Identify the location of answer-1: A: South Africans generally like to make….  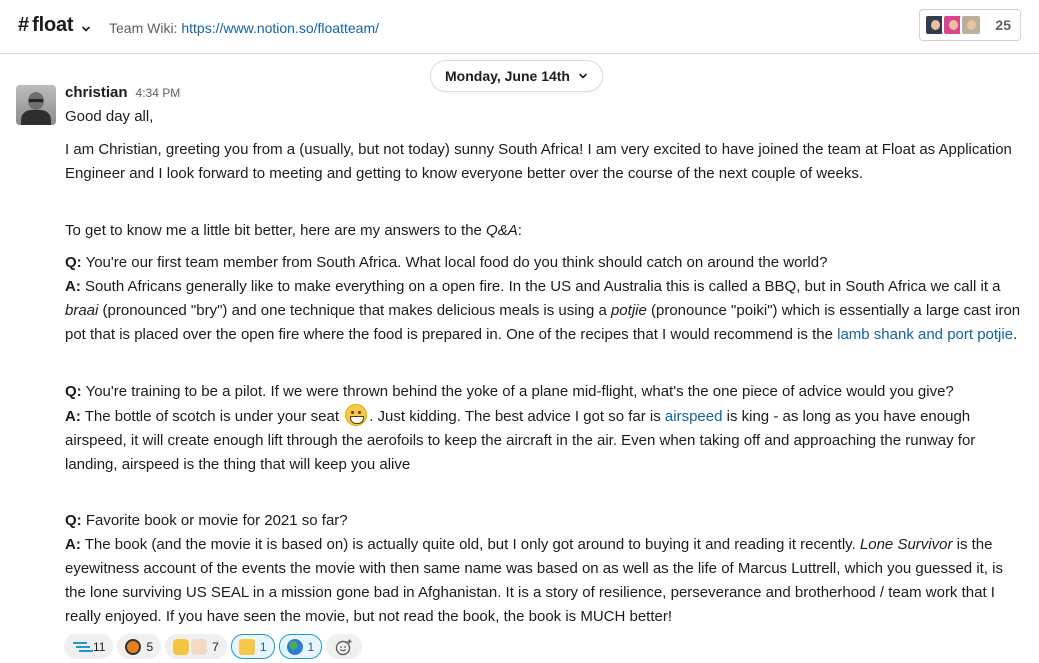
(545, 311).